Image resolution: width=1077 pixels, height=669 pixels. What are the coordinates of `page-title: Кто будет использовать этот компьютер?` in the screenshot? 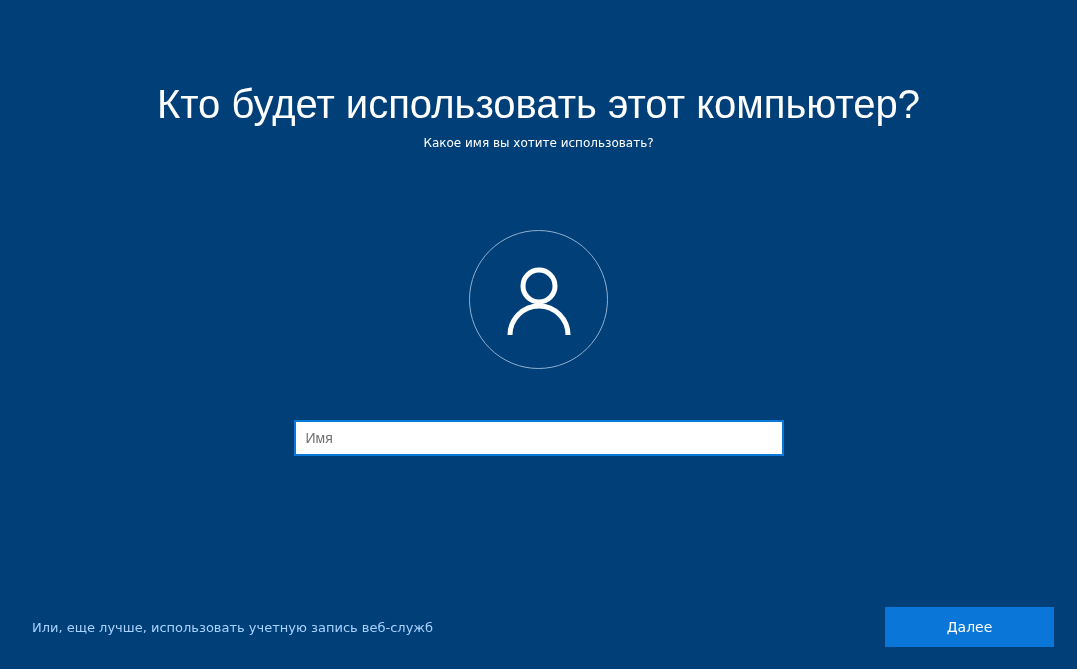 It's located at (538, 104).